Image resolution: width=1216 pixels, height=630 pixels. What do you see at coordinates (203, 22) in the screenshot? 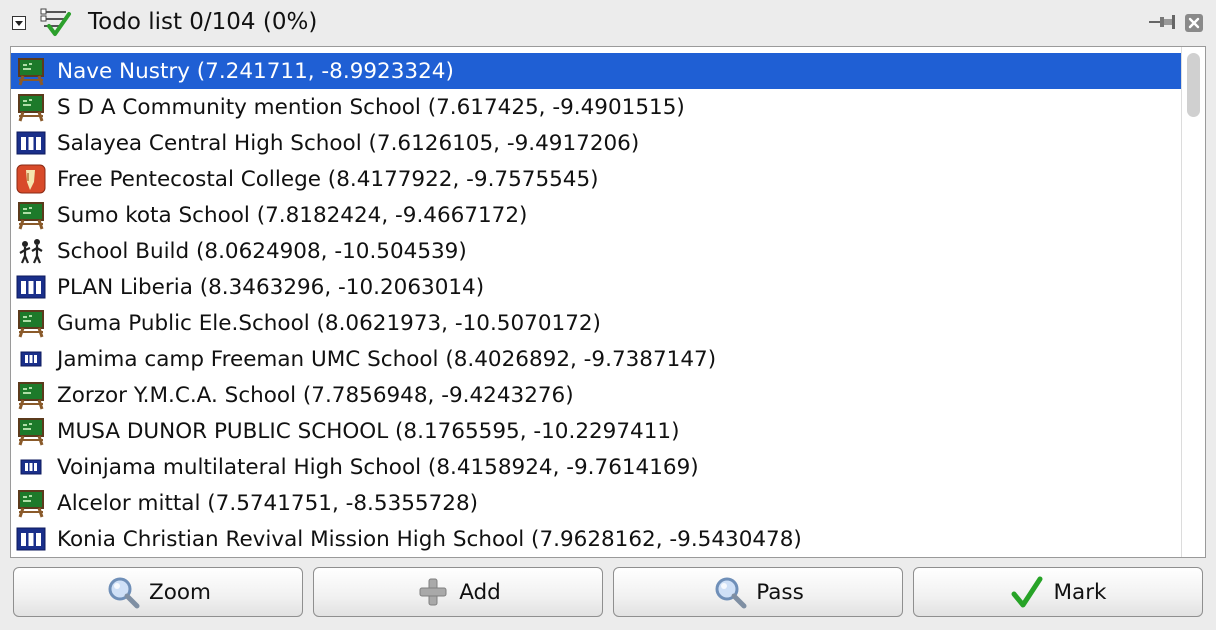
I see `panel-title: Todo list 0/104 (0%)` at bounding box center [203, 22].